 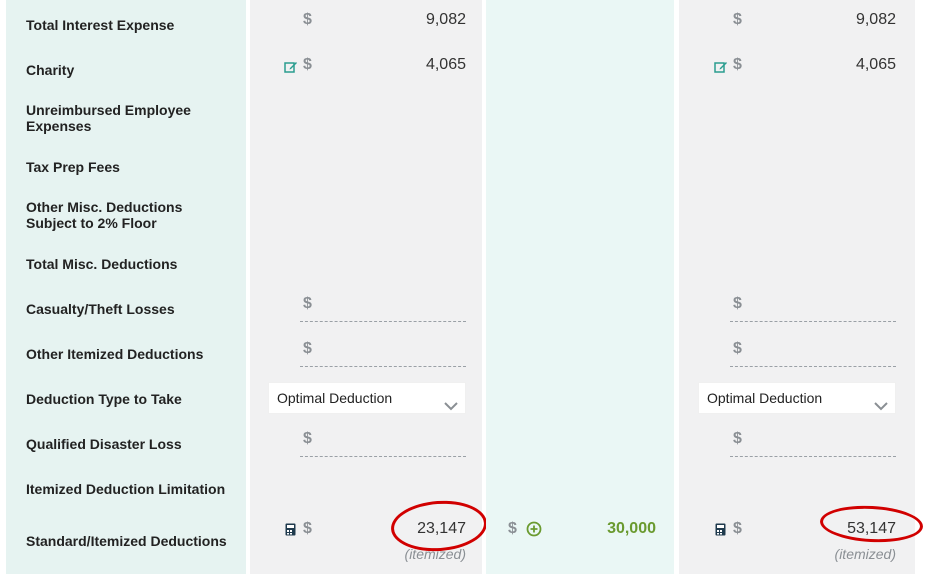 What do you see at coordinates (100, 309) in the screenshot?
I see `label-casualty-theft-losses: Casualty/Theft Losses` at bounding box center [100, 309].